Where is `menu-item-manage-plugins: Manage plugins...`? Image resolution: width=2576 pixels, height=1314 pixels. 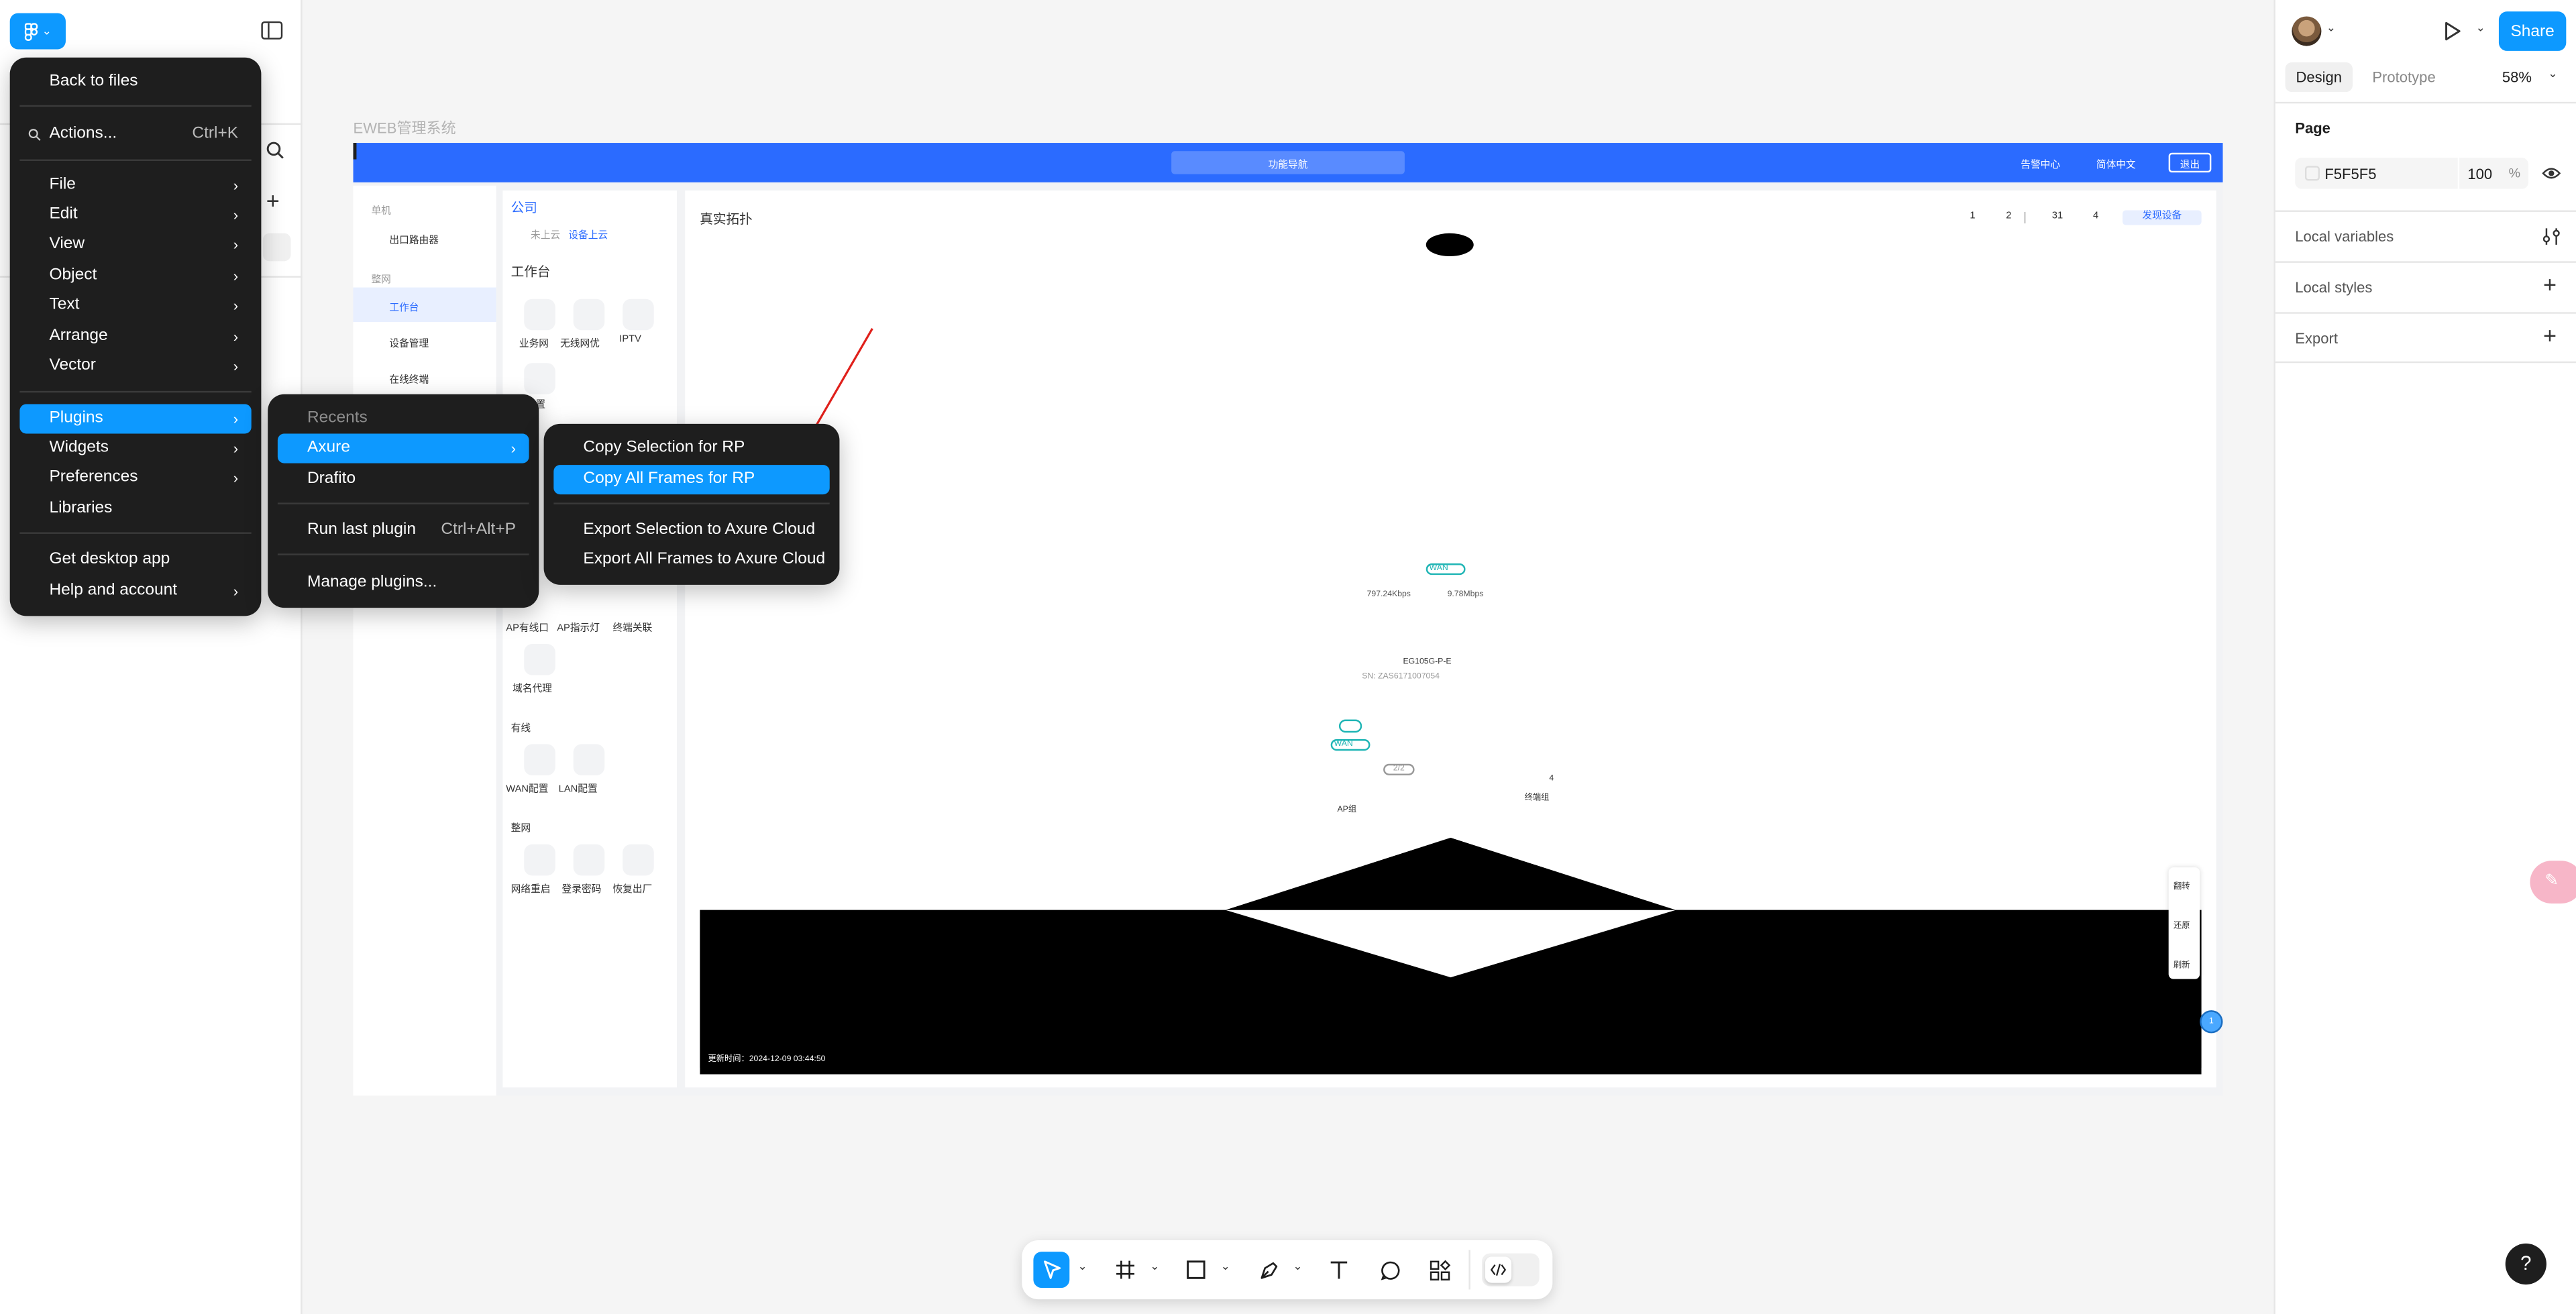
menu-item-manage-plugins: Manage plugins... is located at coordinates (403, 583).